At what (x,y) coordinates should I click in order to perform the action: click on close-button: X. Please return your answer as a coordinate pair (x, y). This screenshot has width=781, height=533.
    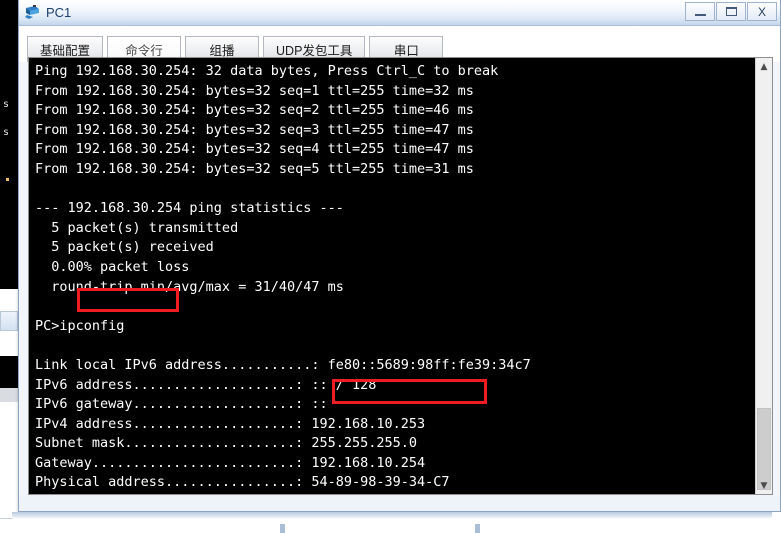
    Looking at the image, I should click on (762, 11).